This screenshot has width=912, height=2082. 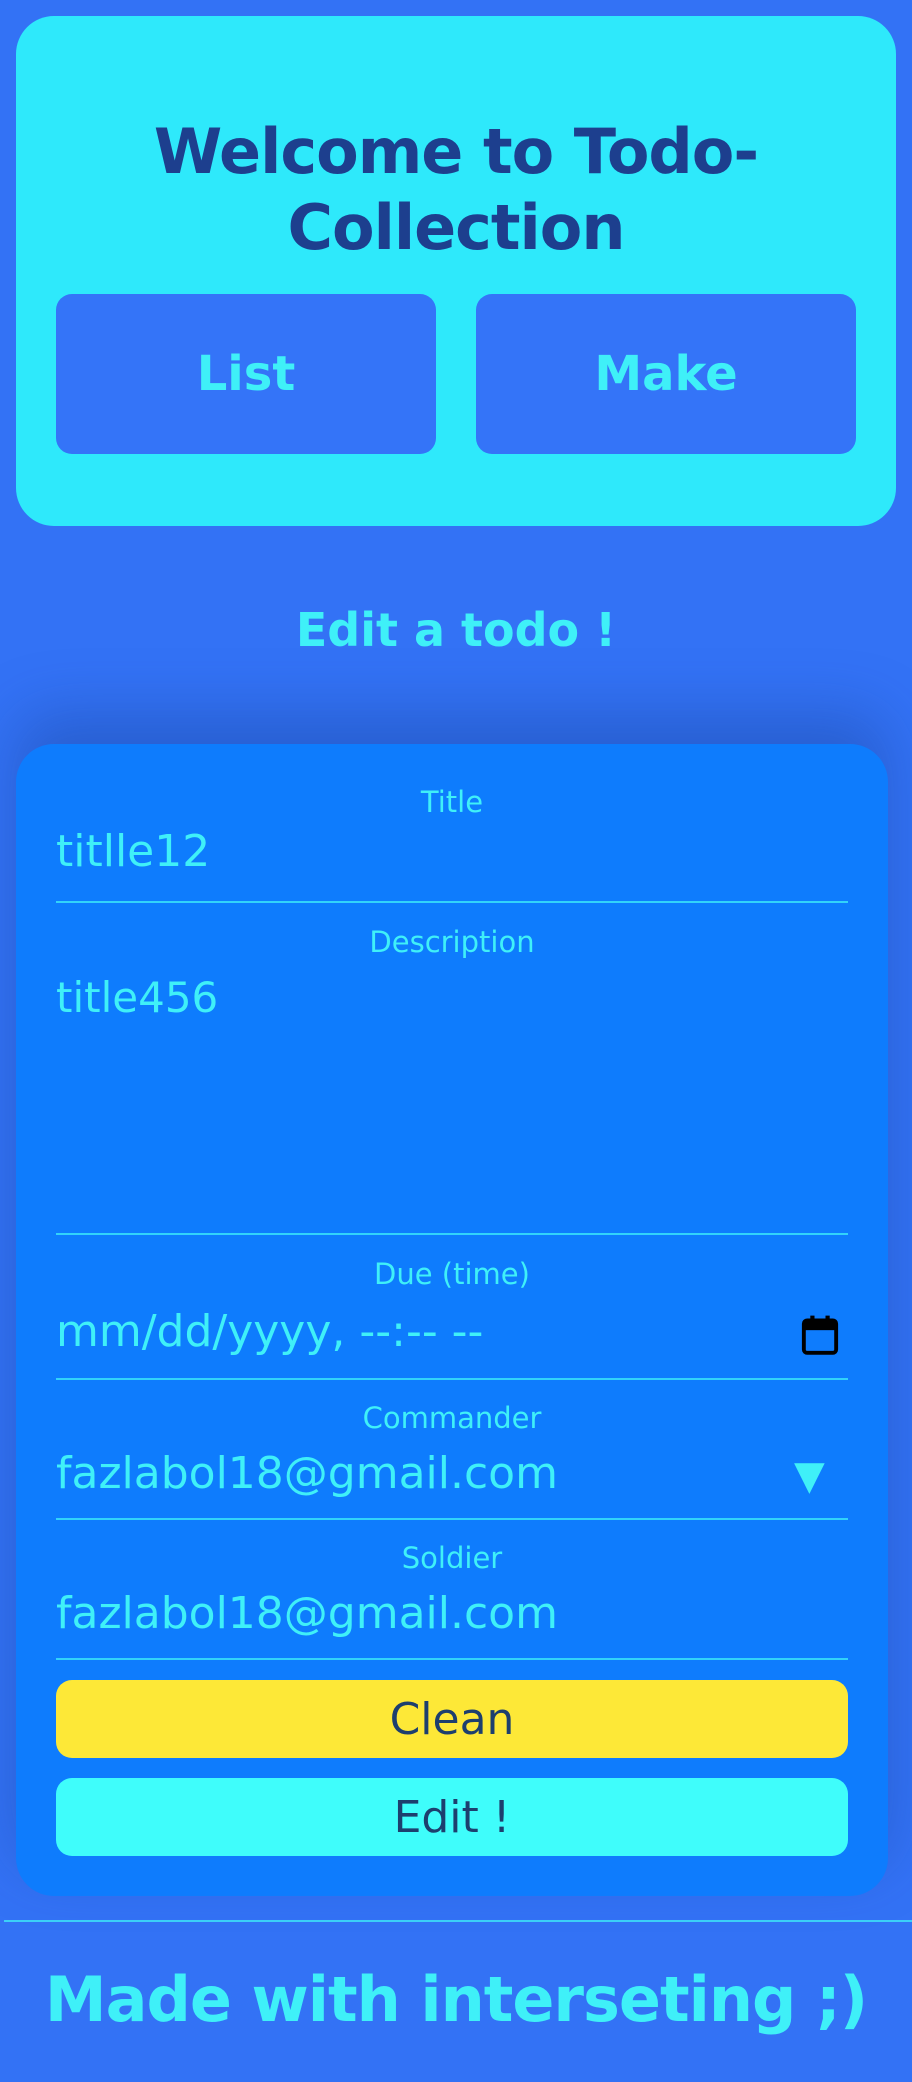 What do you see at coordinates (456, 190) in the screenshot?
I see `page-title: Welcome to Todo- Collection` at bounding box center [456, 190].